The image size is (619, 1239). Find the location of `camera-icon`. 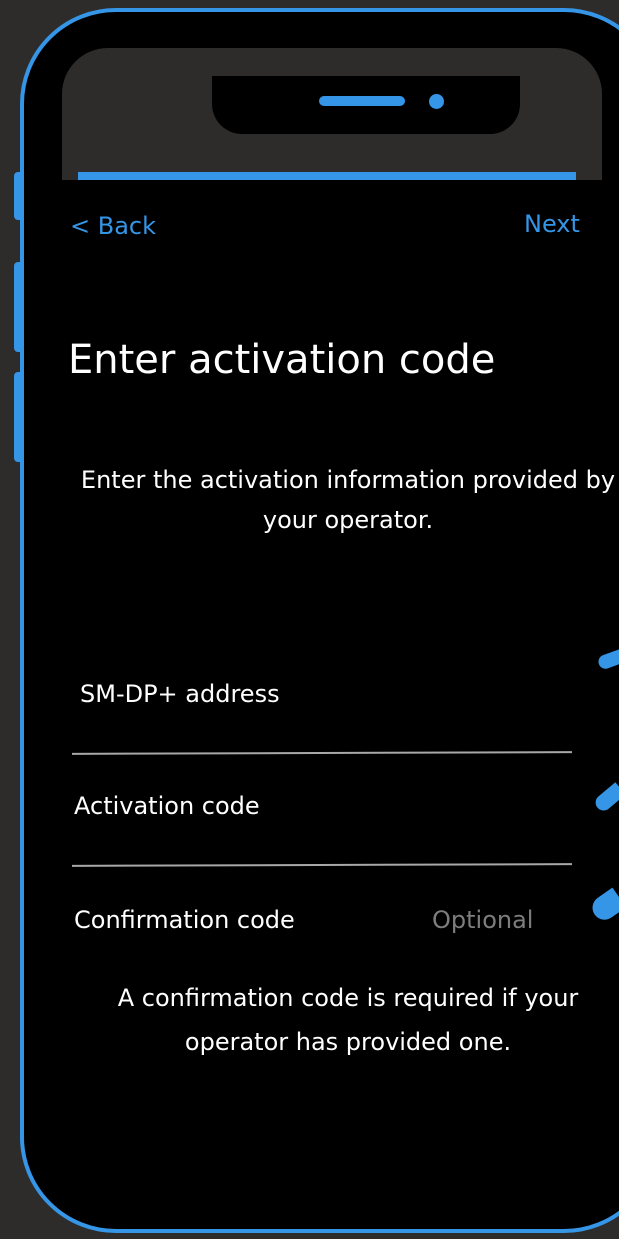

camera-icon is located at coordinates (436, 101).